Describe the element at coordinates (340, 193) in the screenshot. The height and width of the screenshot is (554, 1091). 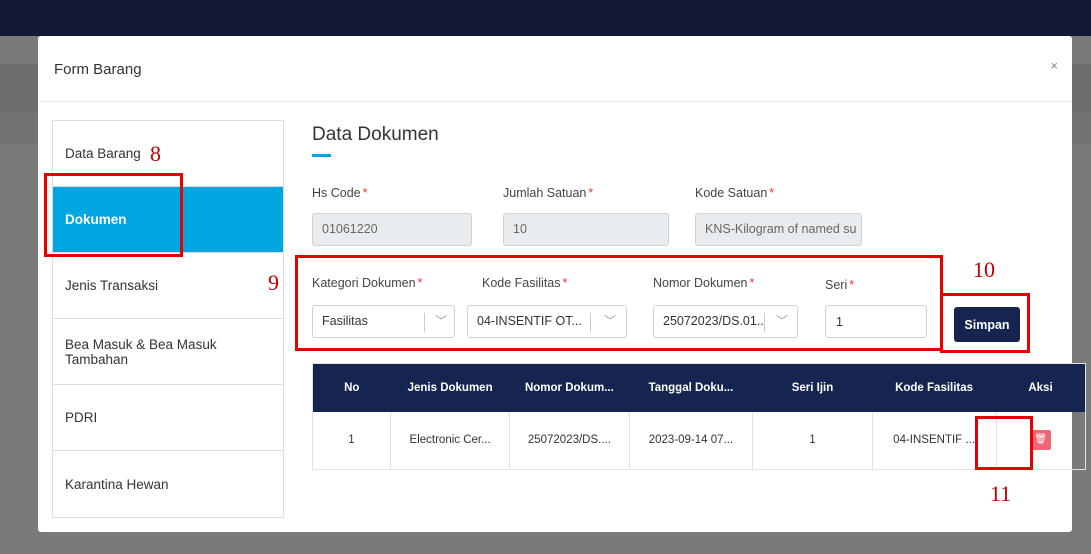
I see `hs-code-label: Hs Code *` at that location.